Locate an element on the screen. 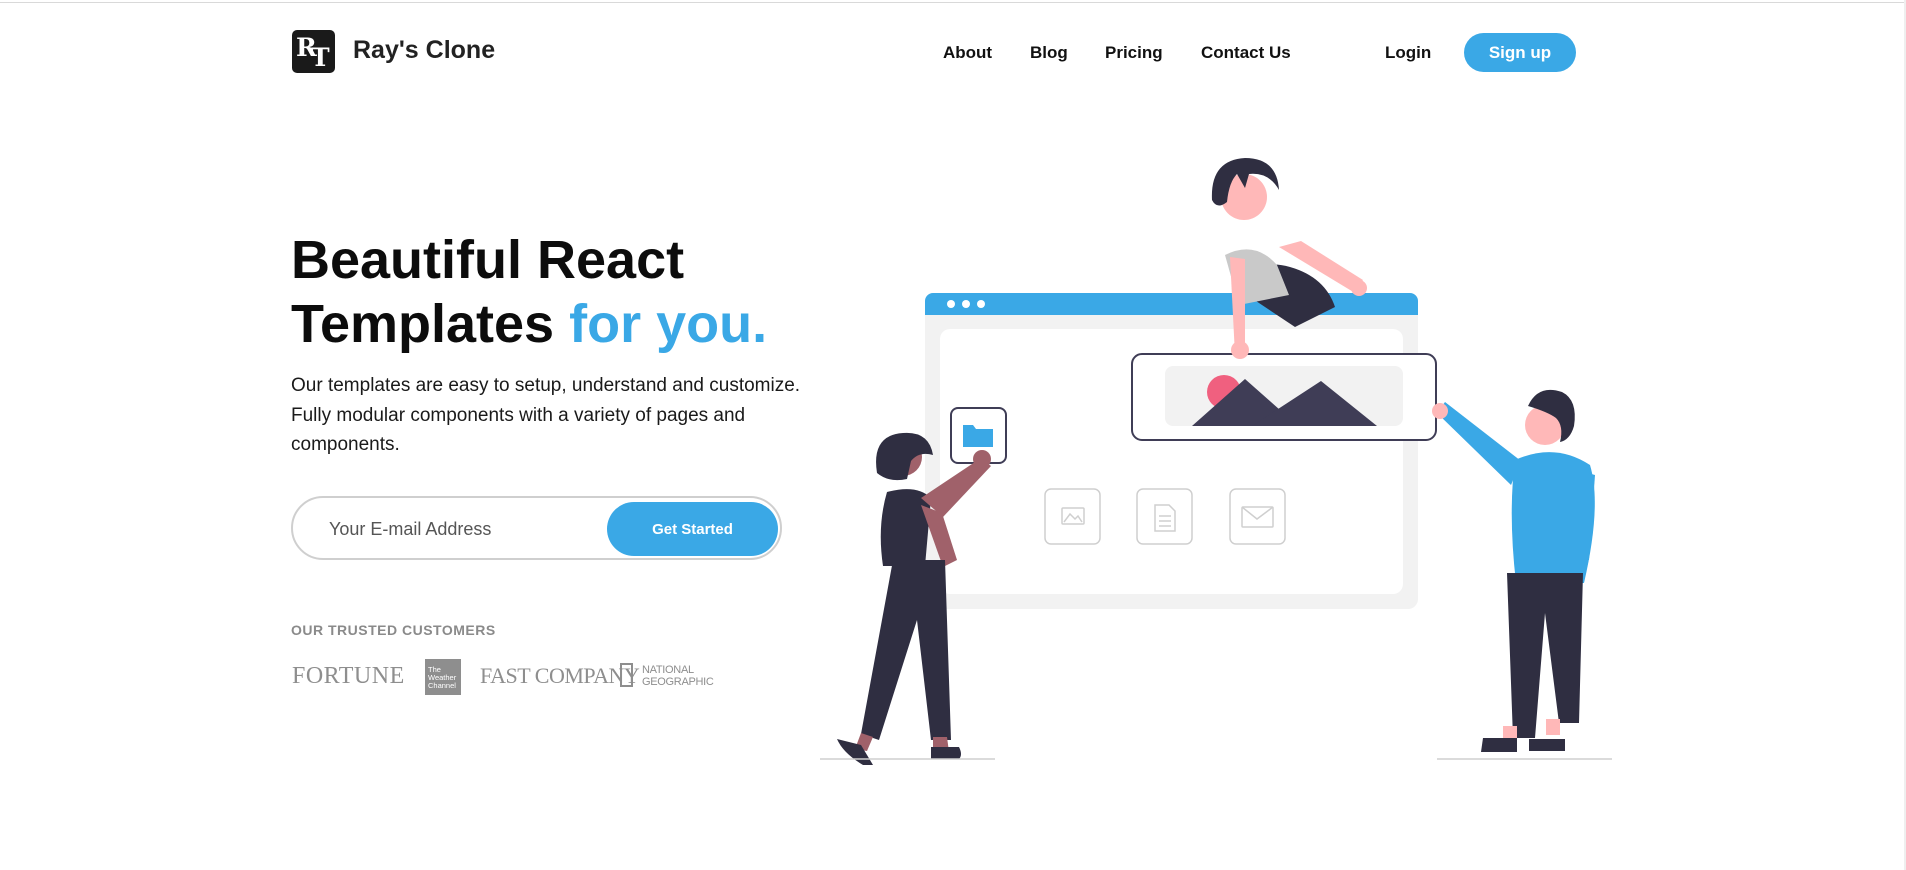 The image size is (1906, 870). fortune-logo: FORTUNE is located at coordinates (348, 676).